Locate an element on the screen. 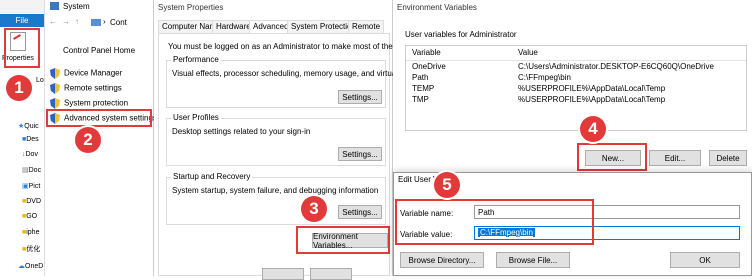 Image resolution: width=752 pixels, height=280 pixels. badge-3: 3 is located at coordinates (314, 209).